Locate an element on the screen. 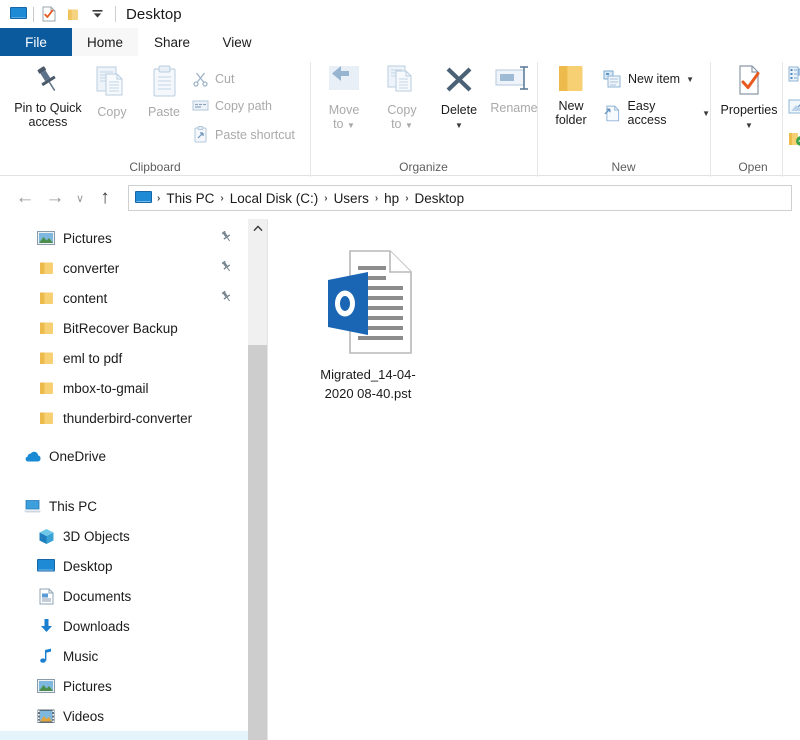 Image resolution: width=800 pixels, height=740 pixels. title-bar: Desktop is located at coordinates (400, 14).